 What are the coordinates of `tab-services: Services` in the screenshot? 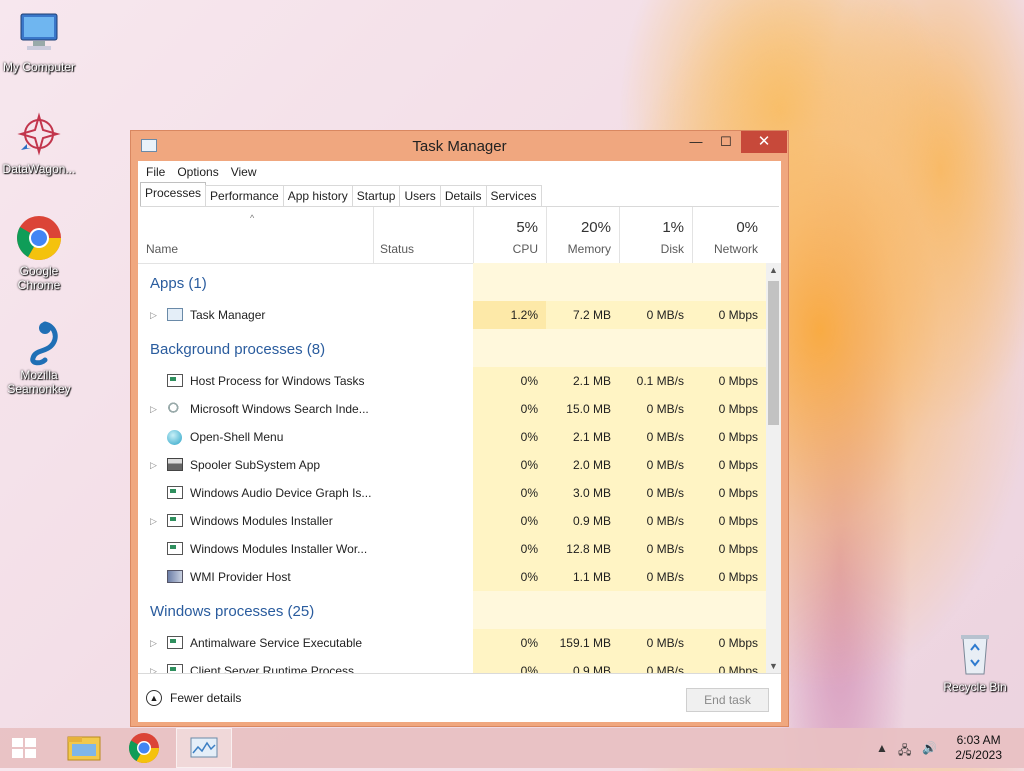 It's located at (513, 195).